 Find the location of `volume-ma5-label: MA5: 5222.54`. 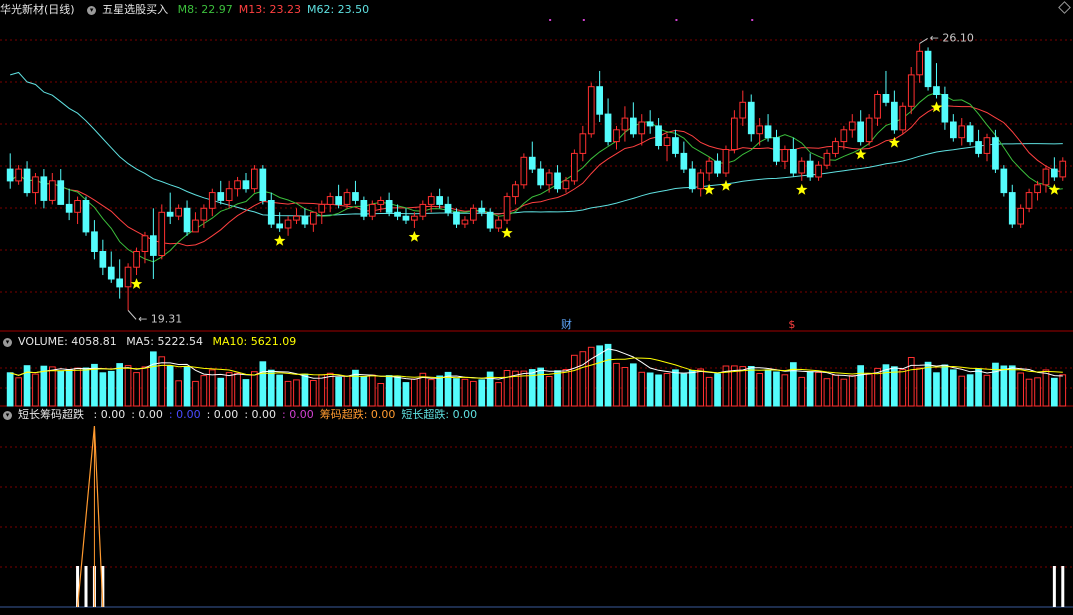

volume-ma5-label: MA5: 5222.54 is located at coordinates (164, 341).